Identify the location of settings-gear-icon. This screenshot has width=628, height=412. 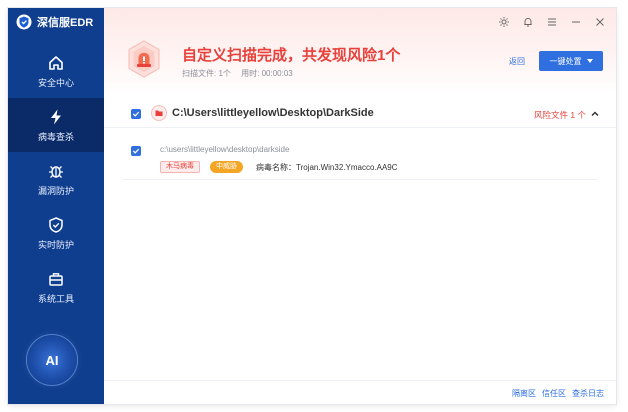
(504, 22).